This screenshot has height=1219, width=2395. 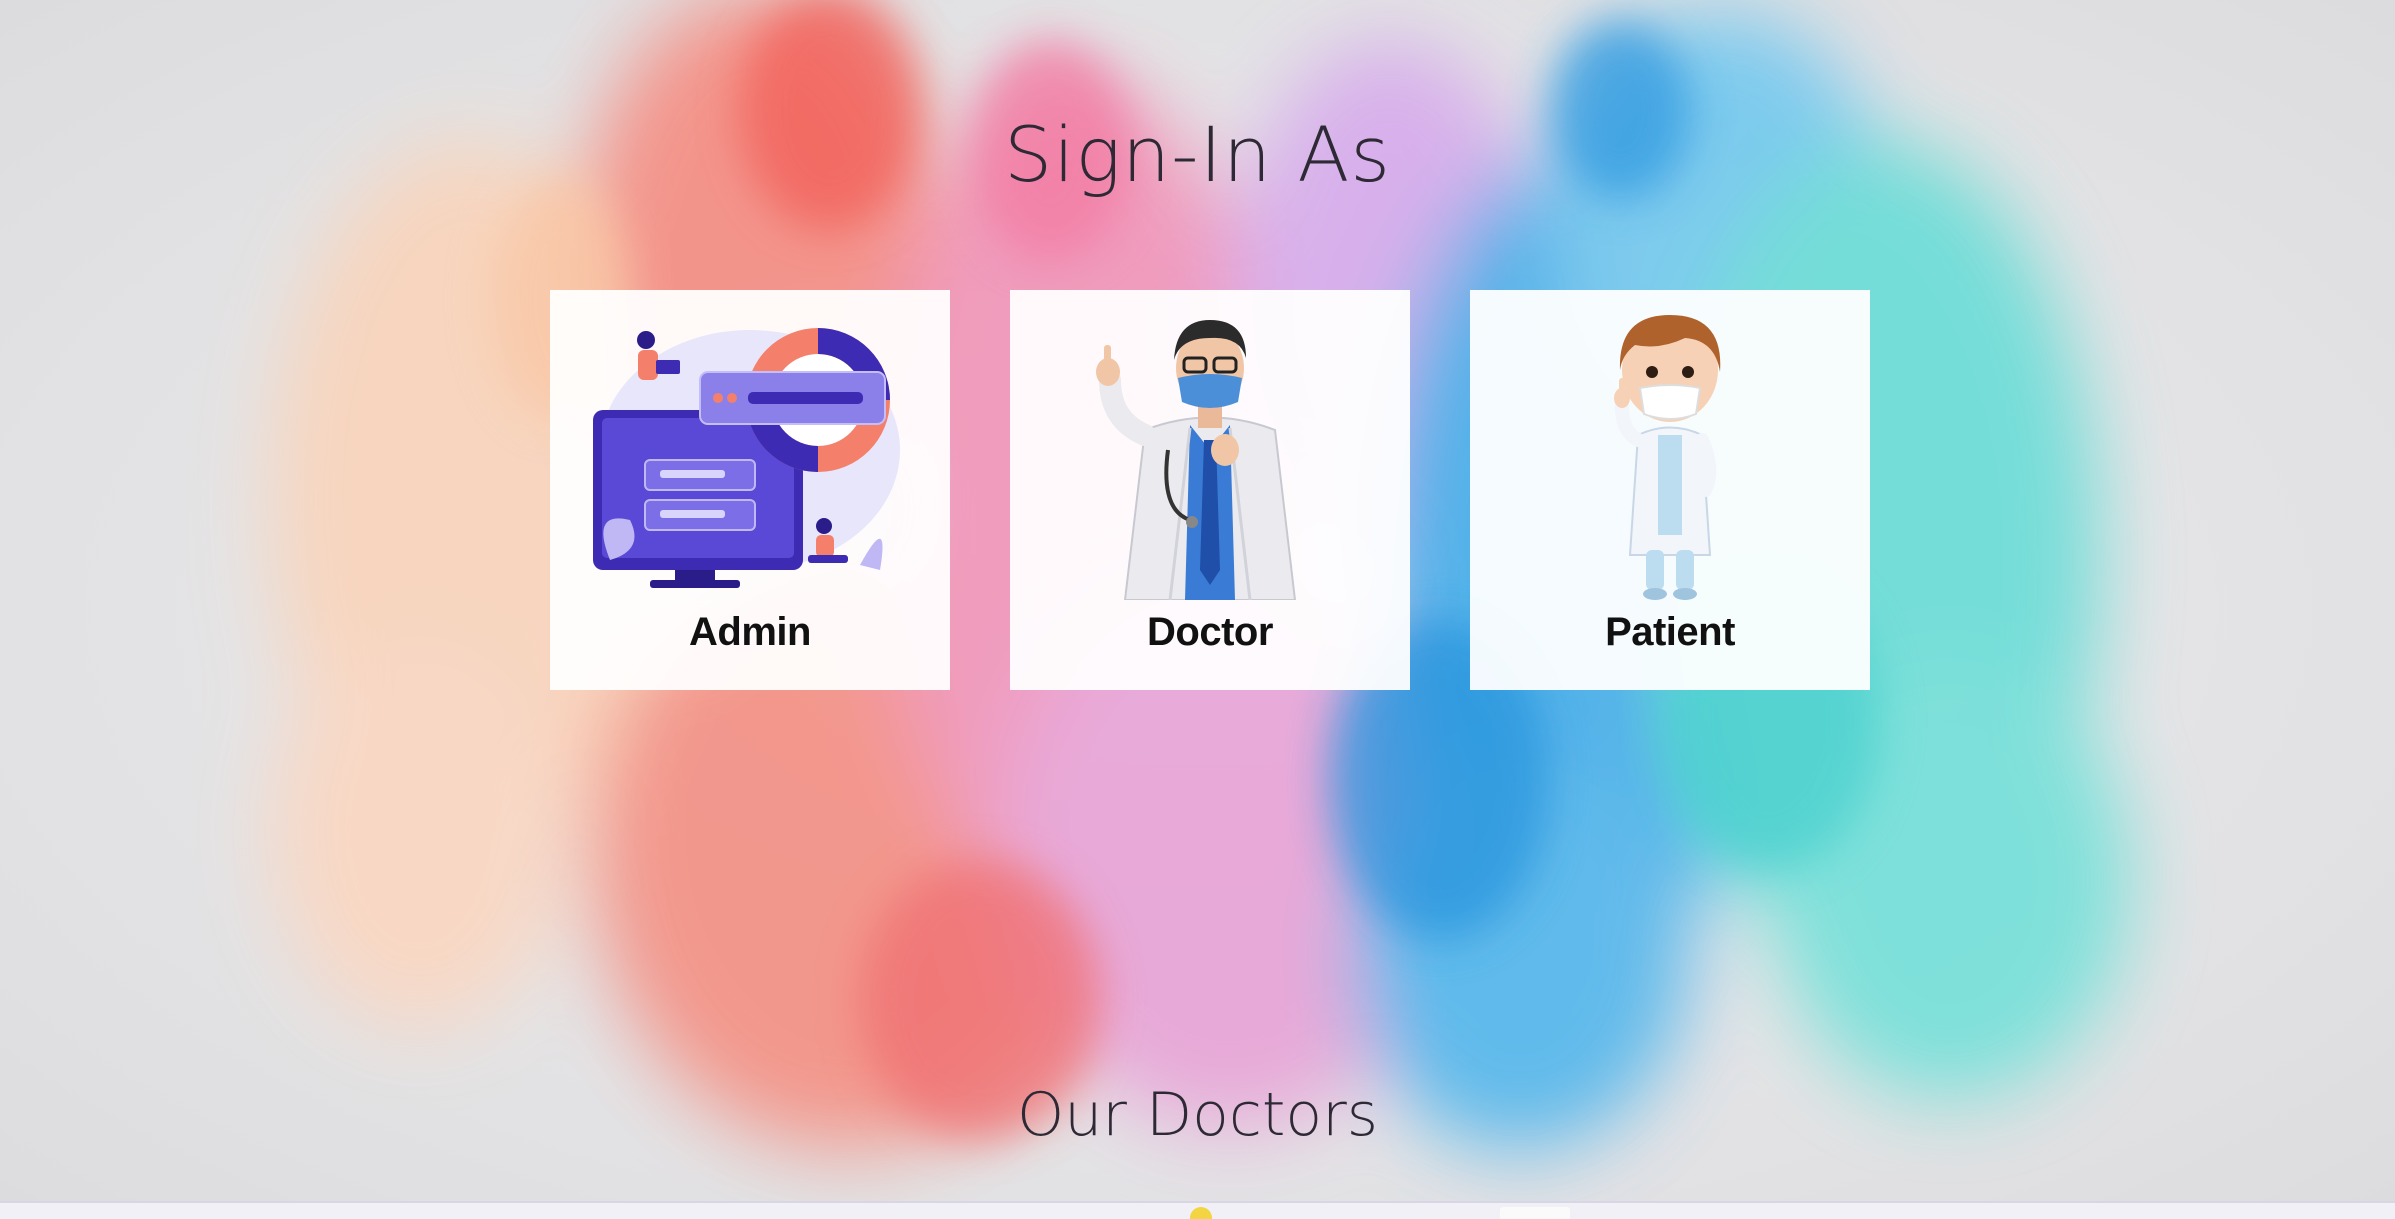 What do you see at coordinates (1535, 1213) in the screenshot?
I see `bottom-tab-edge` at bounding box center [1535, 1213].